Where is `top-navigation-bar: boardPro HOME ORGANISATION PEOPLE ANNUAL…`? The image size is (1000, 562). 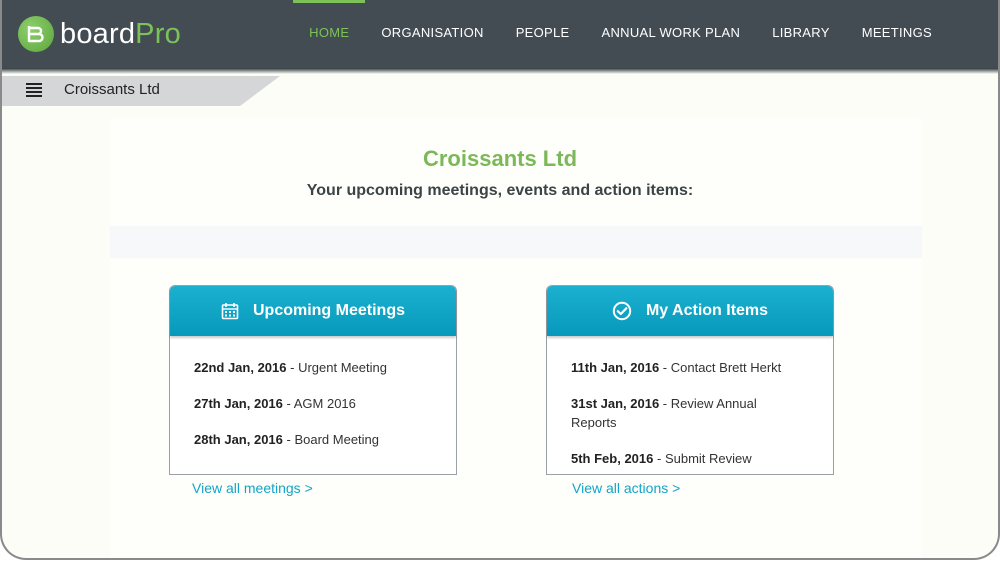 top-navigation-bar: boardPro HOME ORGANISATION PEOPLE ANNUAL… is located at coordinates (500, 34).